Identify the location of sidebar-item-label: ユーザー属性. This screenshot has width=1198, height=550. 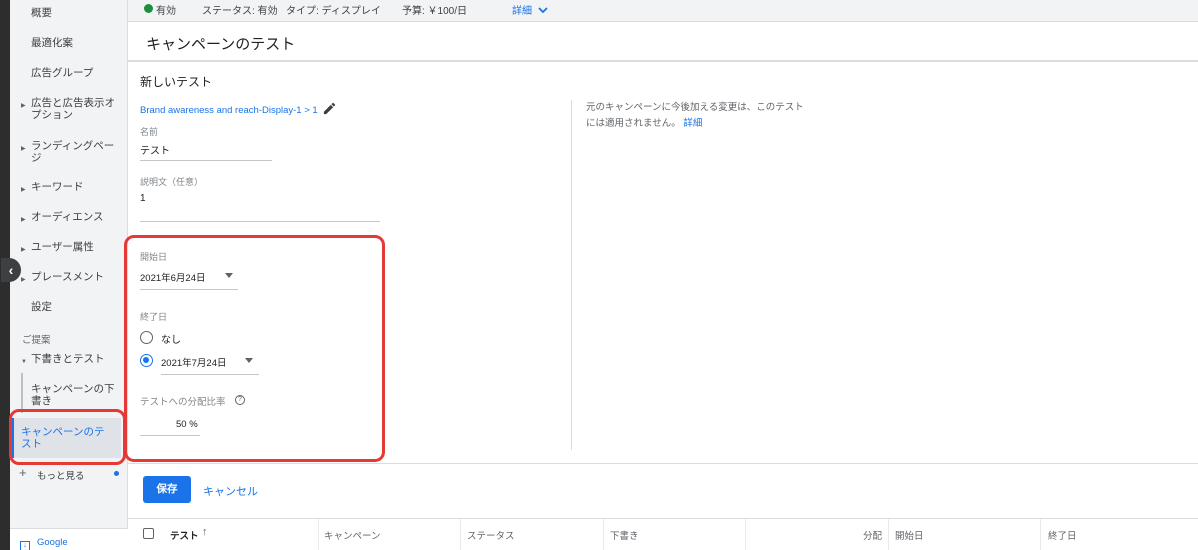
(62, 247).